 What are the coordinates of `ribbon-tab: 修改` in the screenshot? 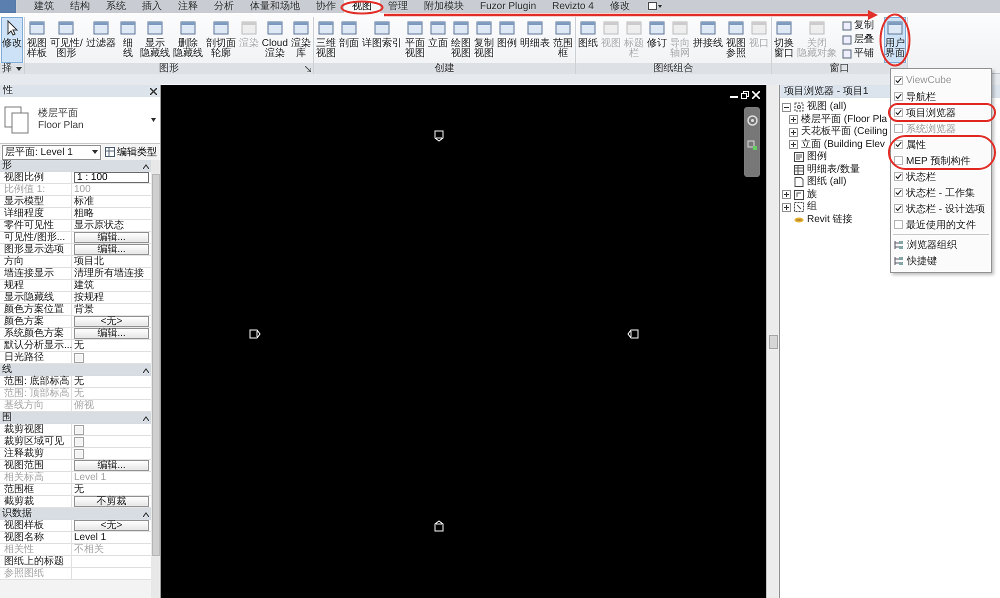 It's located at (620, 6).